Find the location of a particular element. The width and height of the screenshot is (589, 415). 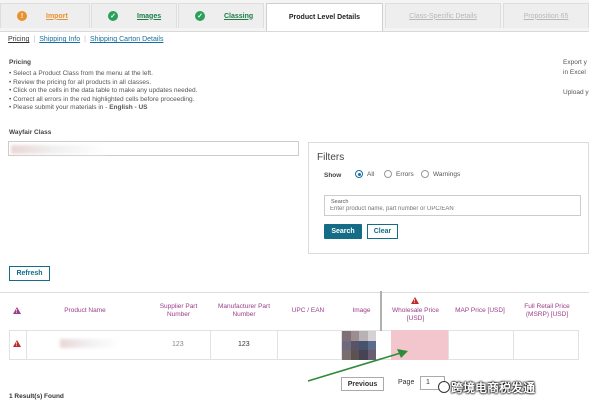

tab-product-level-details-label: Product Level Details is located at coordinates (324, 17).